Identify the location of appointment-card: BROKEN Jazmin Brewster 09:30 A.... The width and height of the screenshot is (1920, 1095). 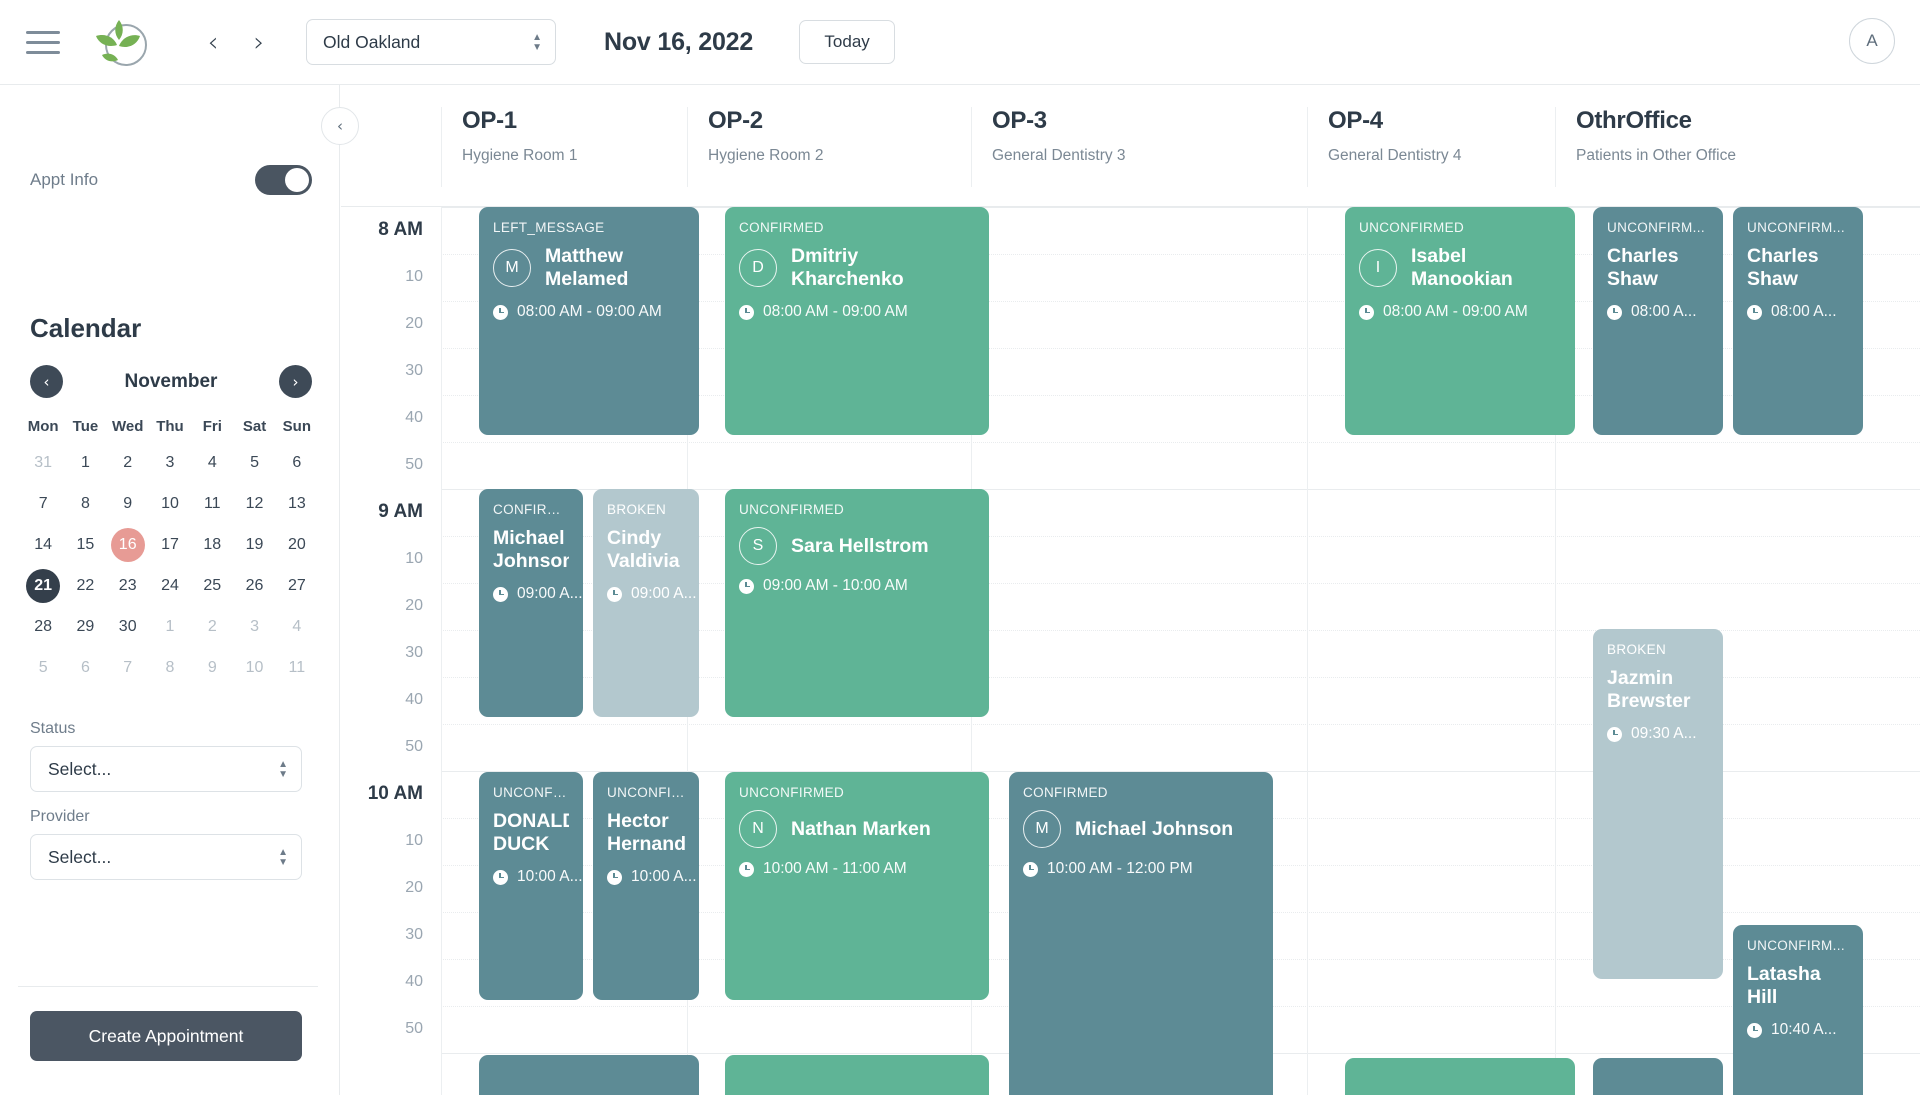
(1658, 804).